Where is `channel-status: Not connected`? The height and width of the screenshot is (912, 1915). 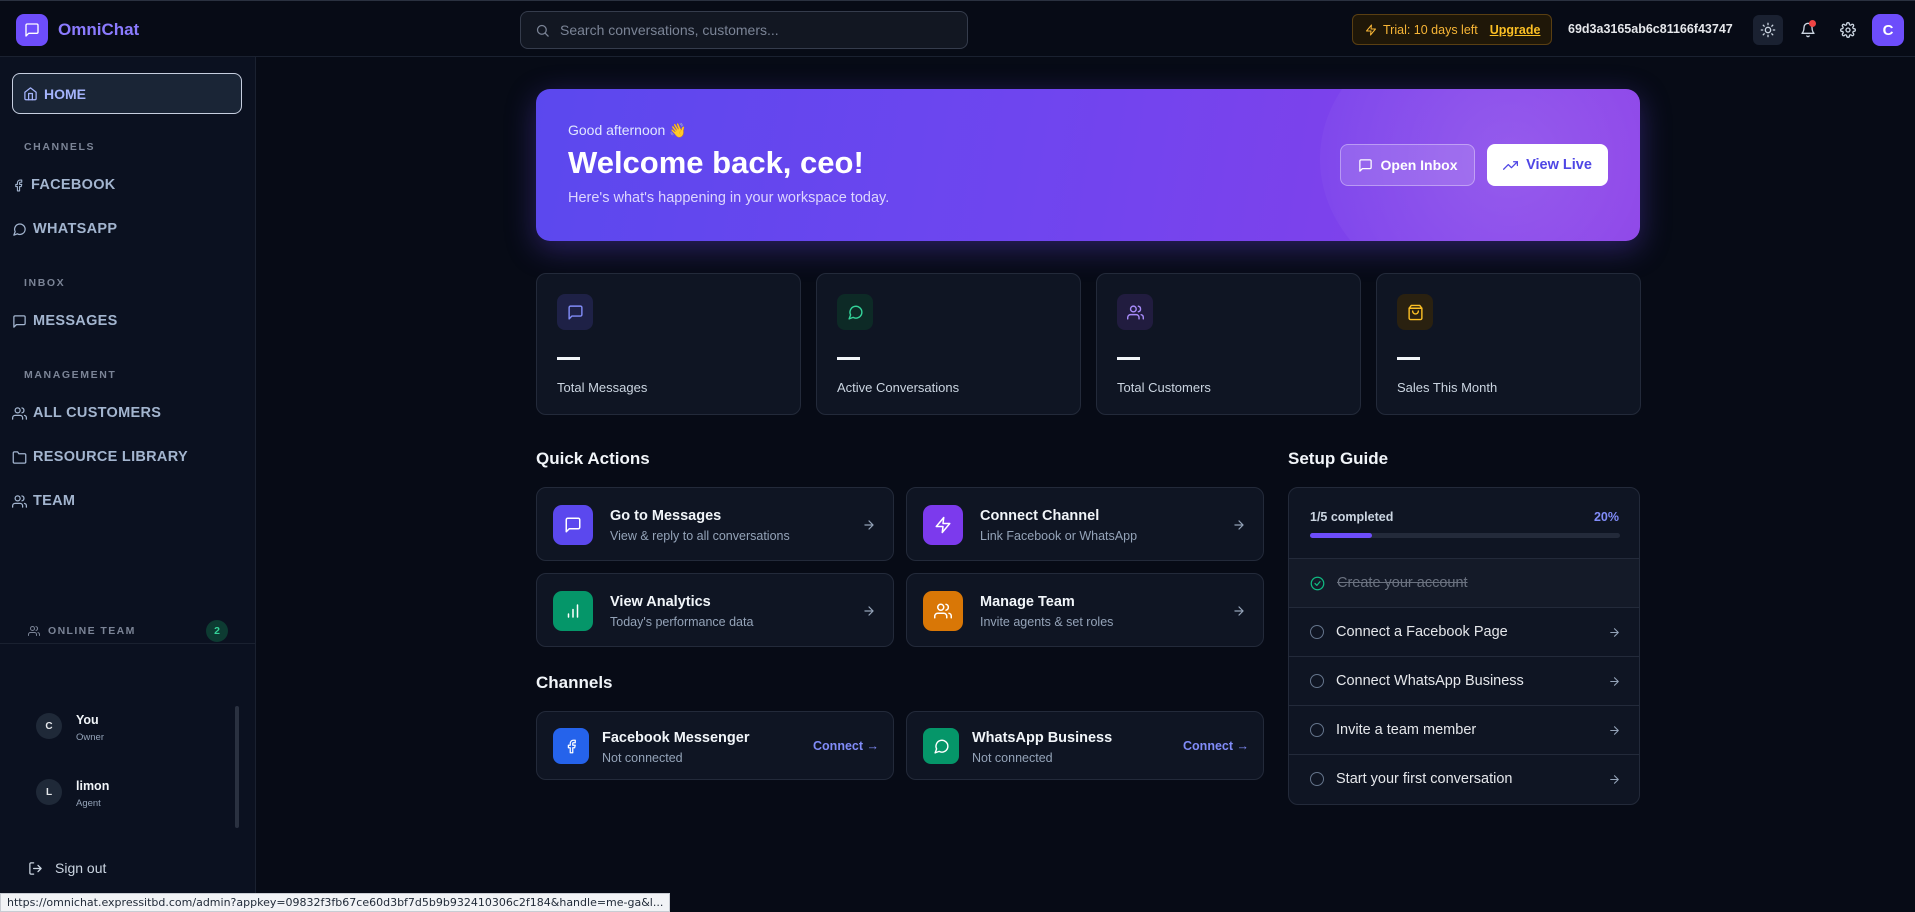 channel-status: Not connected is located at coordinates (642, 758).